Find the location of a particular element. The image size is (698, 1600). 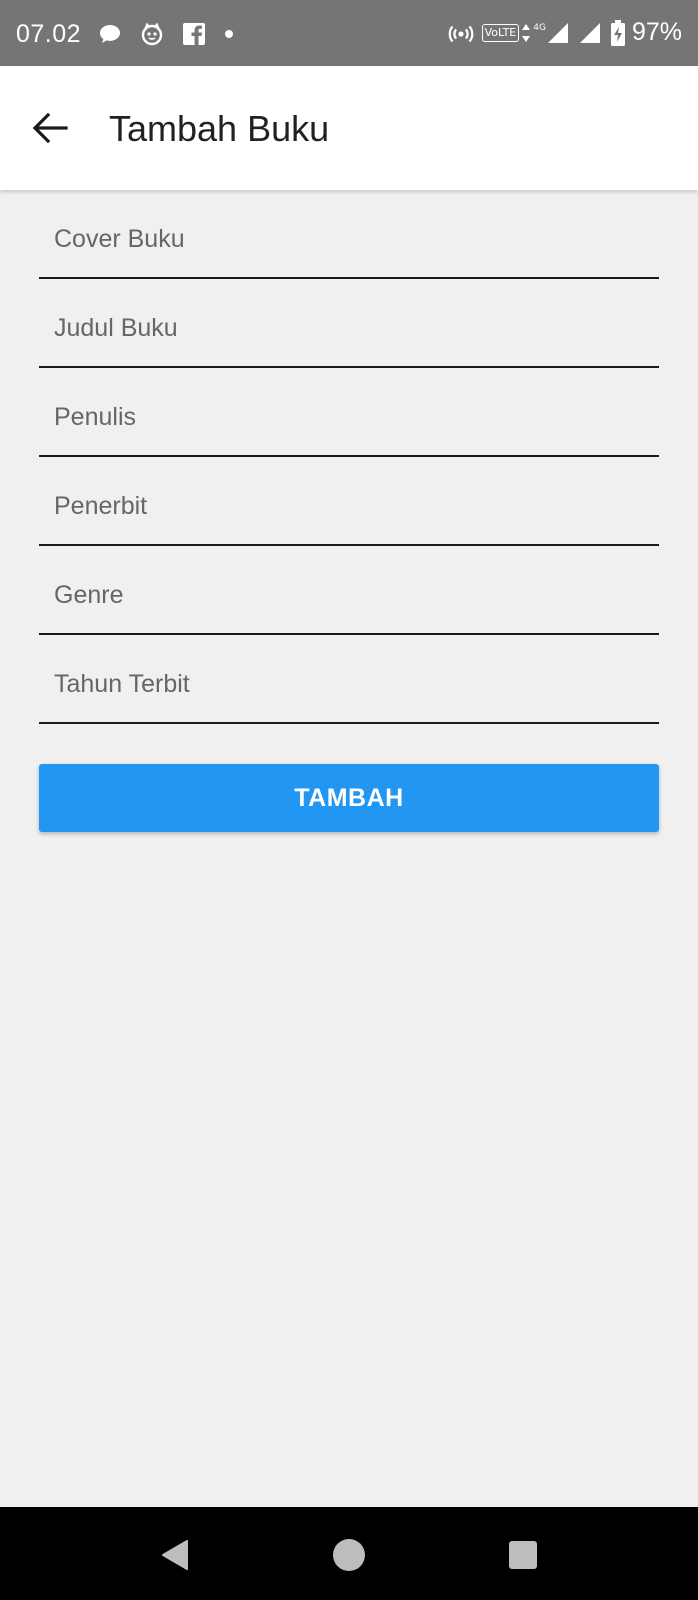

battery-charging-icon is located at coordinates (618, 32).